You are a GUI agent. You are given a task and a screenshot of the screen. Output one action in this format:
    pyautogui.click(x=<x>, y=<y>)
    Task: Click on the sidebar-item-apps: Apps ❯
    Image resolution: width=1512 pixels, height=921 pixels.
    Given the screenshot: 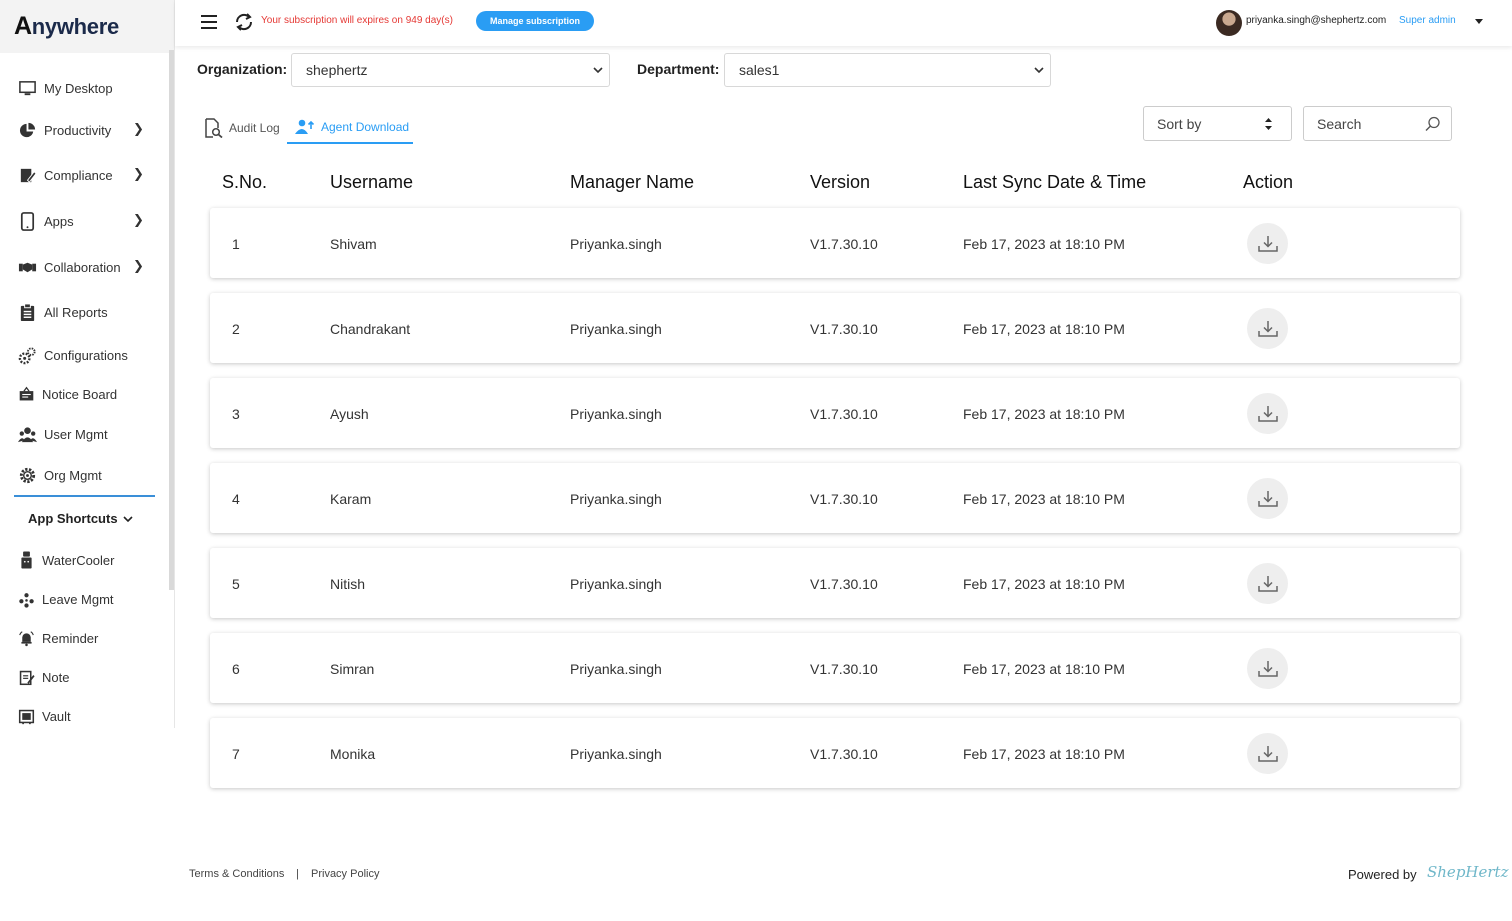 What is the action you would take?
    pyautogui.click(x=83, y=221)
    